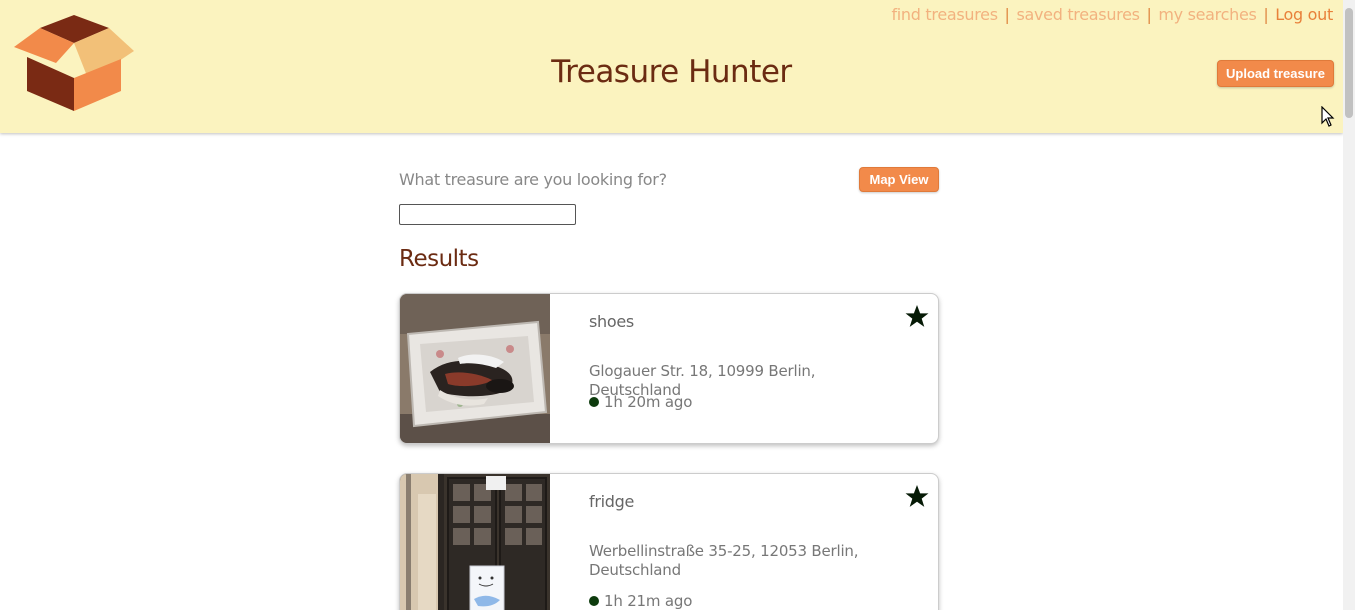  Describe the element at coordinates (439, 259) in the screenshot. I see `results-heading: Results` at that location.